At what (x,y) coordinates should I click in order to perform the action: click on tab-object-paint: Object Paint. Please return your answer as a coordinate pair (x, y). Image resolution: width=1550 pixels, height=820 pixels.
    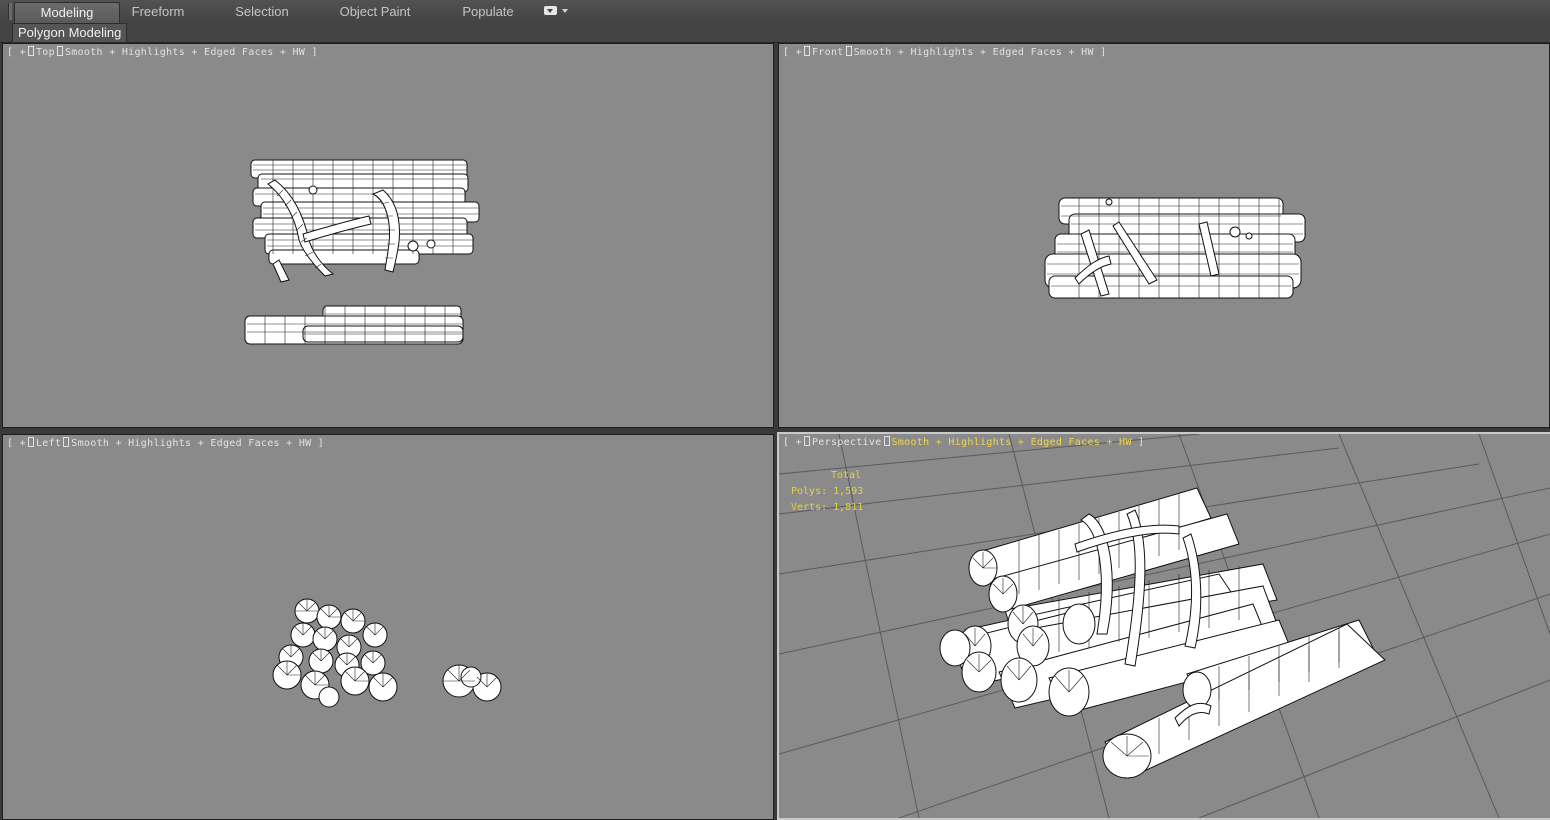
    Looking at the image, I should click on (375, 12).